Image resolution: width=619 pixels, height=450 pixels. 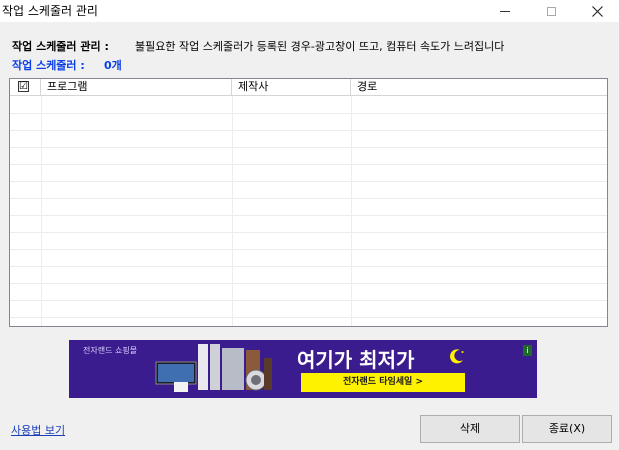 I want to click on list-header: ☑ 프로그램 제작사 경로, so click(x=308, y=87).